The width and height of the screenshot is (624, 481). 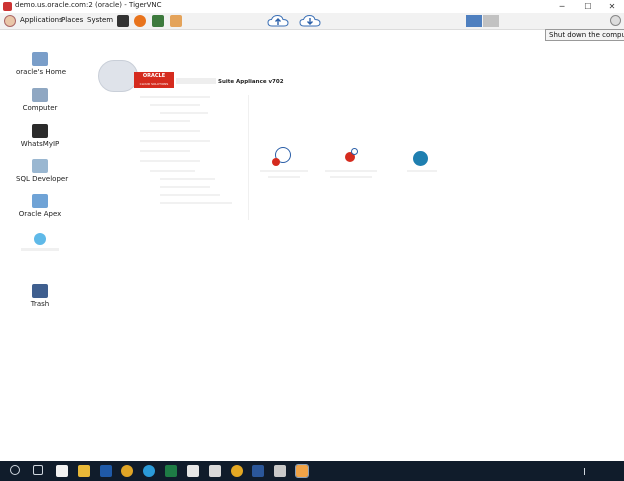 What do you see at coordinates (302, 471) in the screenshot?
I see `tigervnc-taskbar-icon` at bounding box center [302, 471].